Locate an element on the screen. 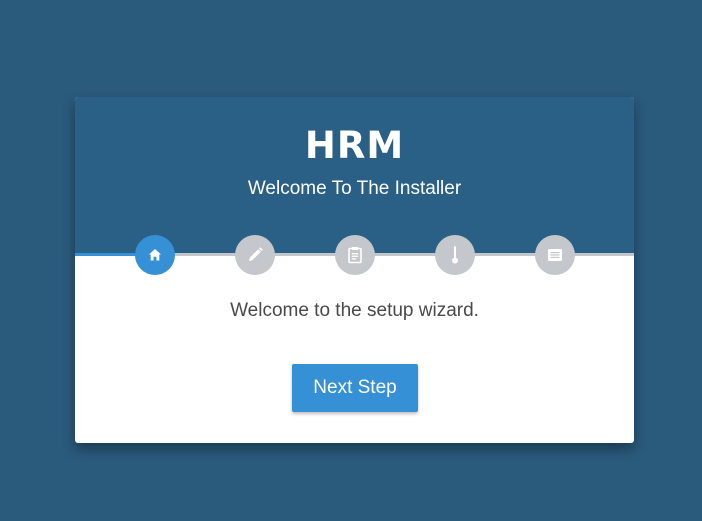  step-edit is located at coordinates (255, 255).